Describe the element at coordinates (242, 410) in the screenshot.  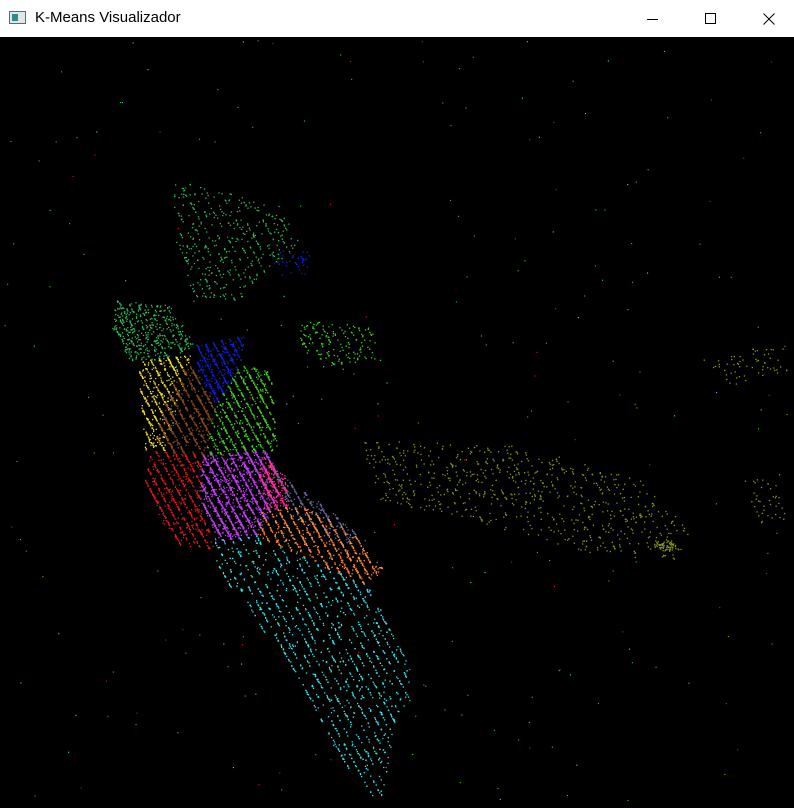
I see `cluster-lime` at that location.